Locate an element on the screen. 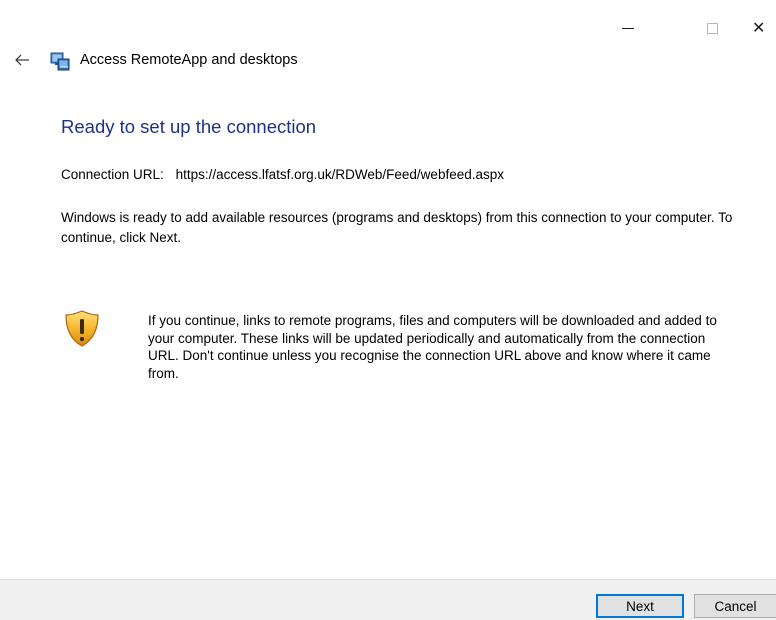 This screenshot has height=620, width=776. remoteapp-icon is located at coordinates (60, 61).